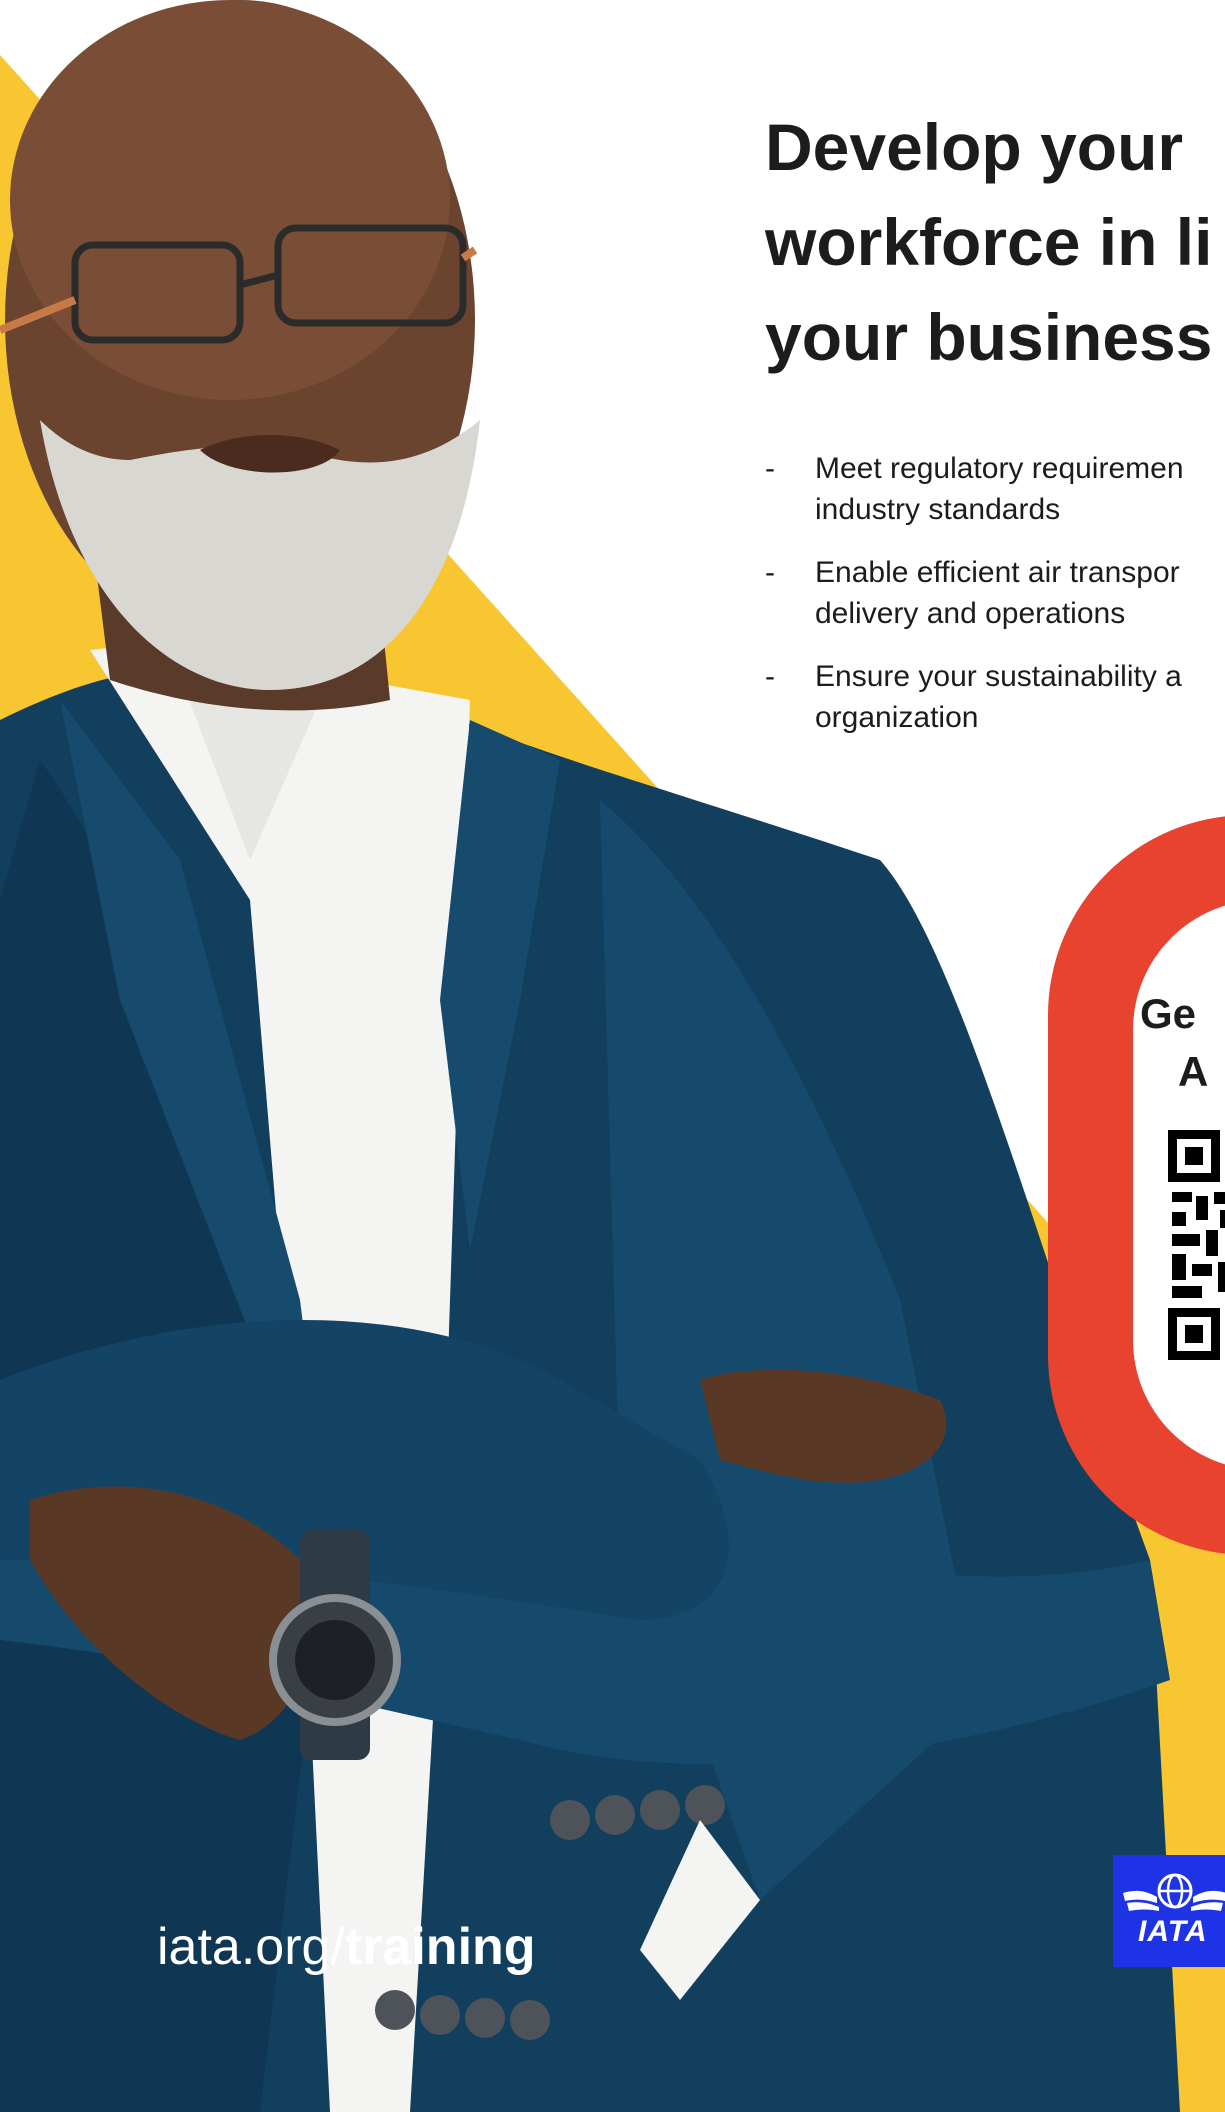  Describe the element at coordinates (997, 572) in the screenshot. I see `bullet-text-line-1: Enable efficient air transpor` at that location.